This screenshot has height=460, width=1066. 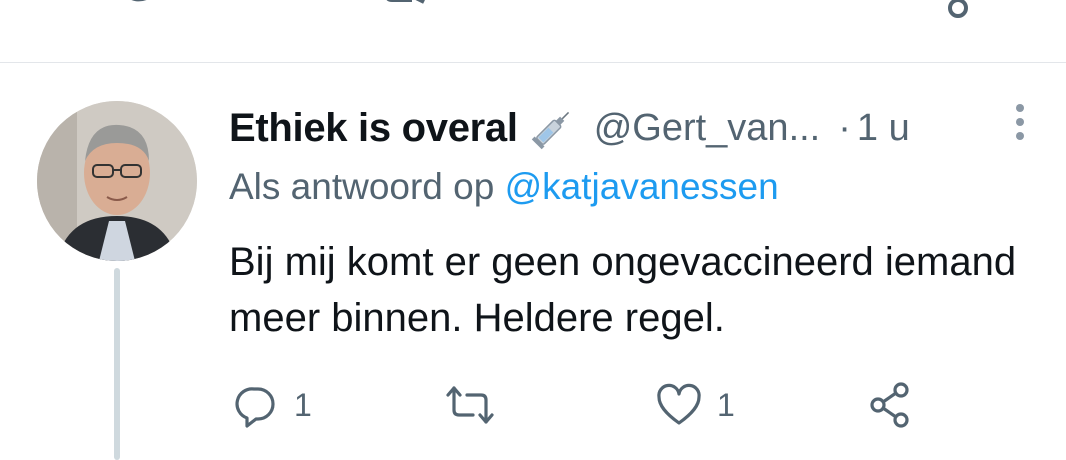 What do you see at coordinates (883, 128) in the screenshot?
I see `timestamp: 1 u` at bounding box center [883, 128].